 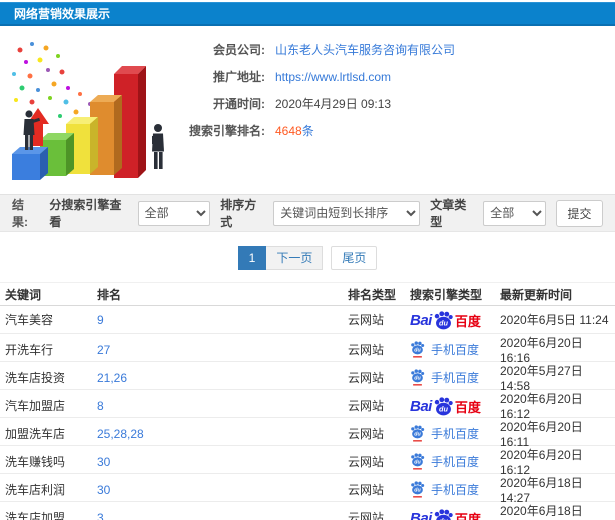 What do you see at coordinates (294, 131) in the screenshot?
I see `ranking-count-value: 4648条` at bounding box center [294, 131].